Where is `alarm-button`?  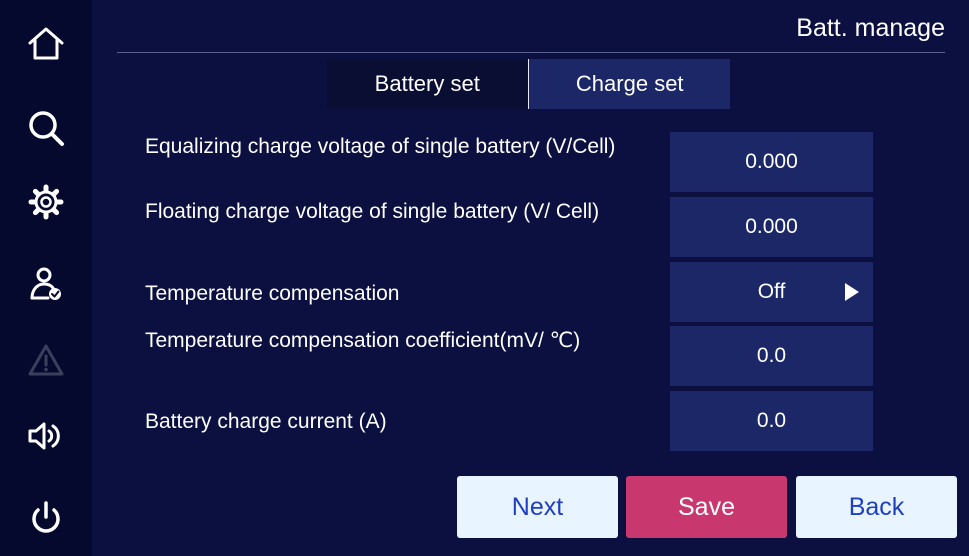
alarm-button is located at coordinates (46, 360).